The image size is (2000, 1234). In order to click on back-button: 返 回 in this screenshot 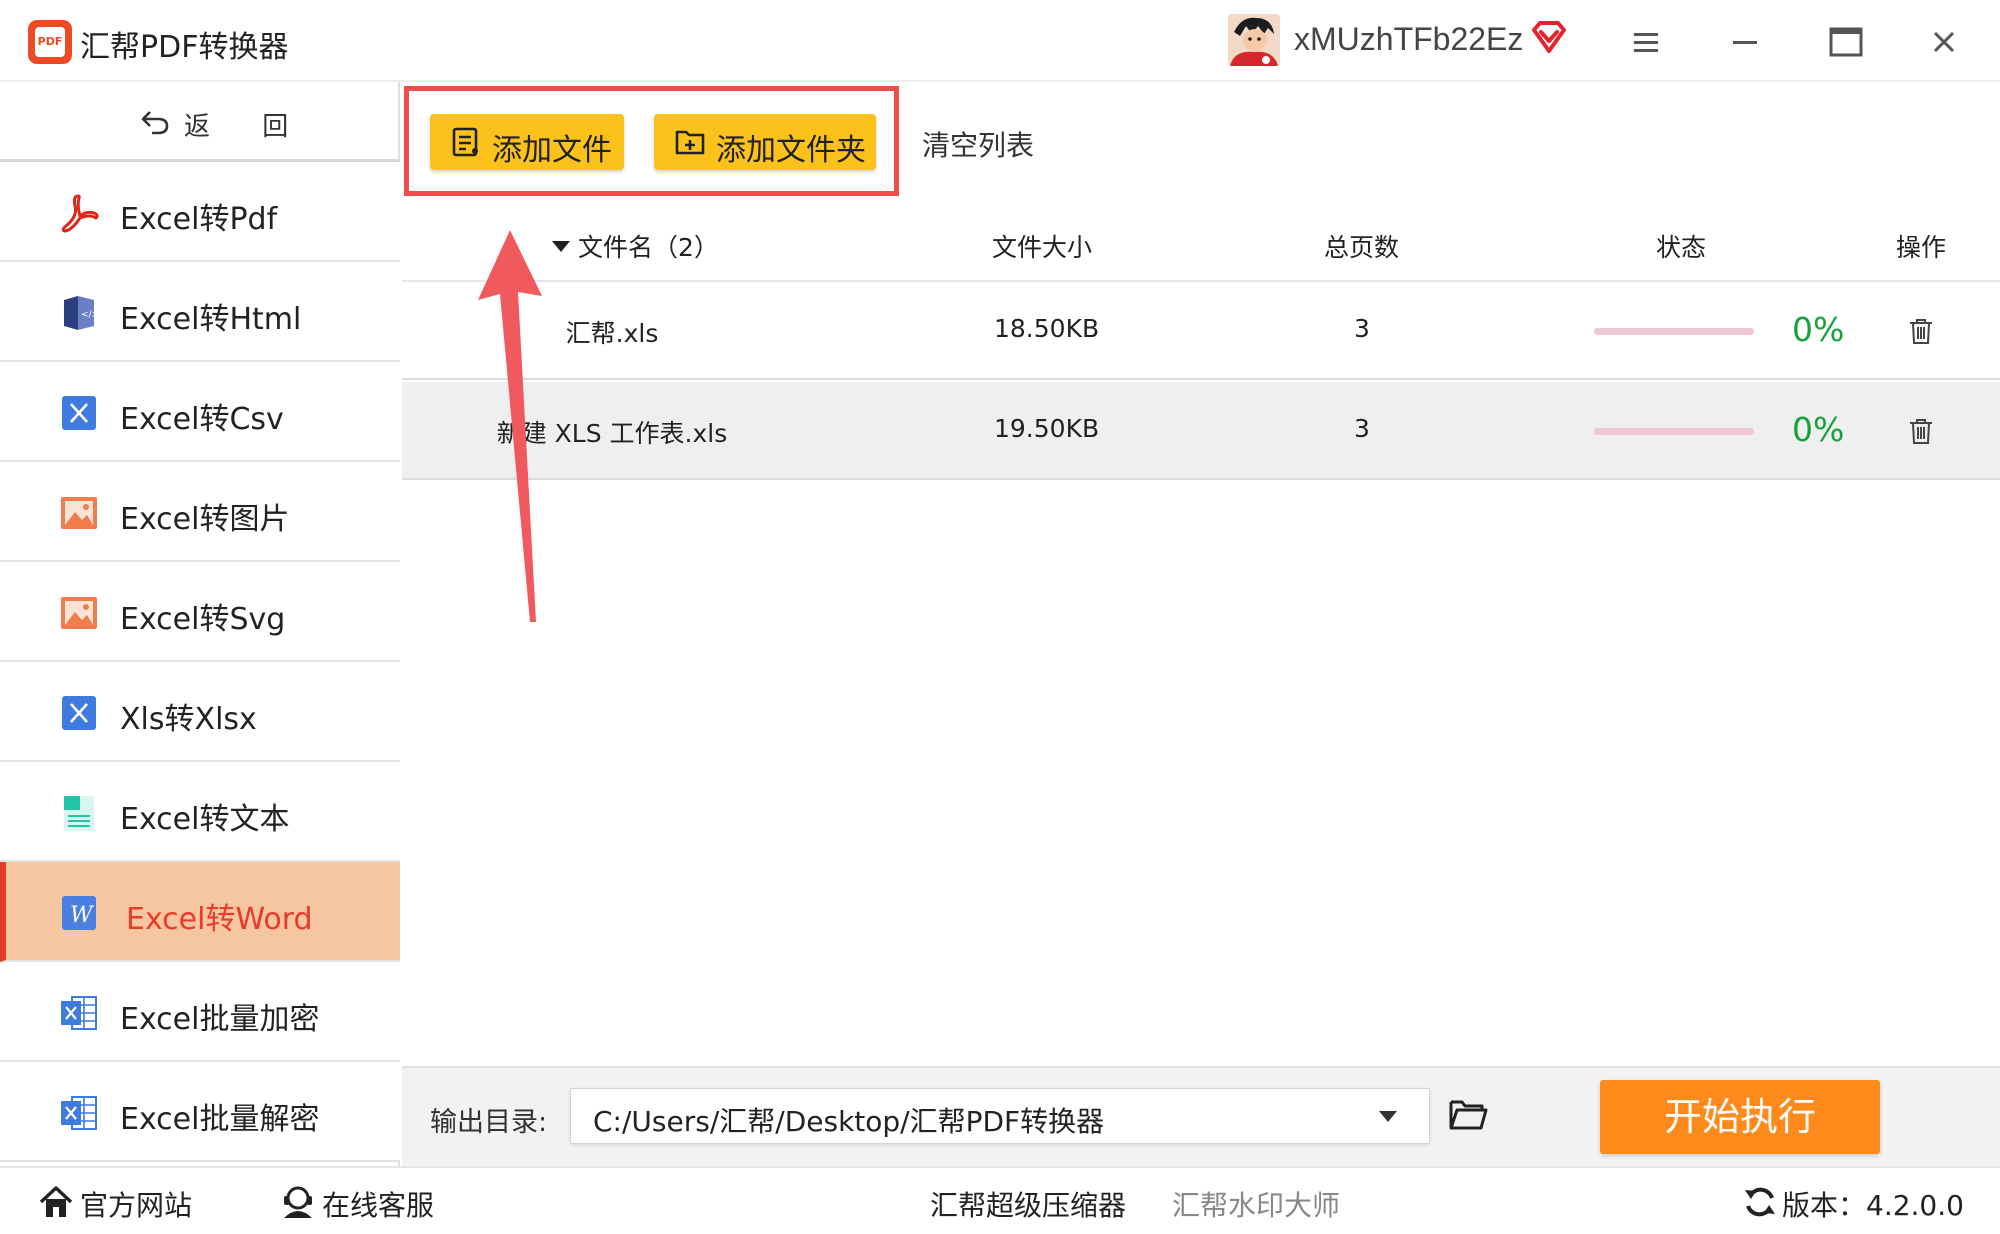, I will do `click(200, 122)`.